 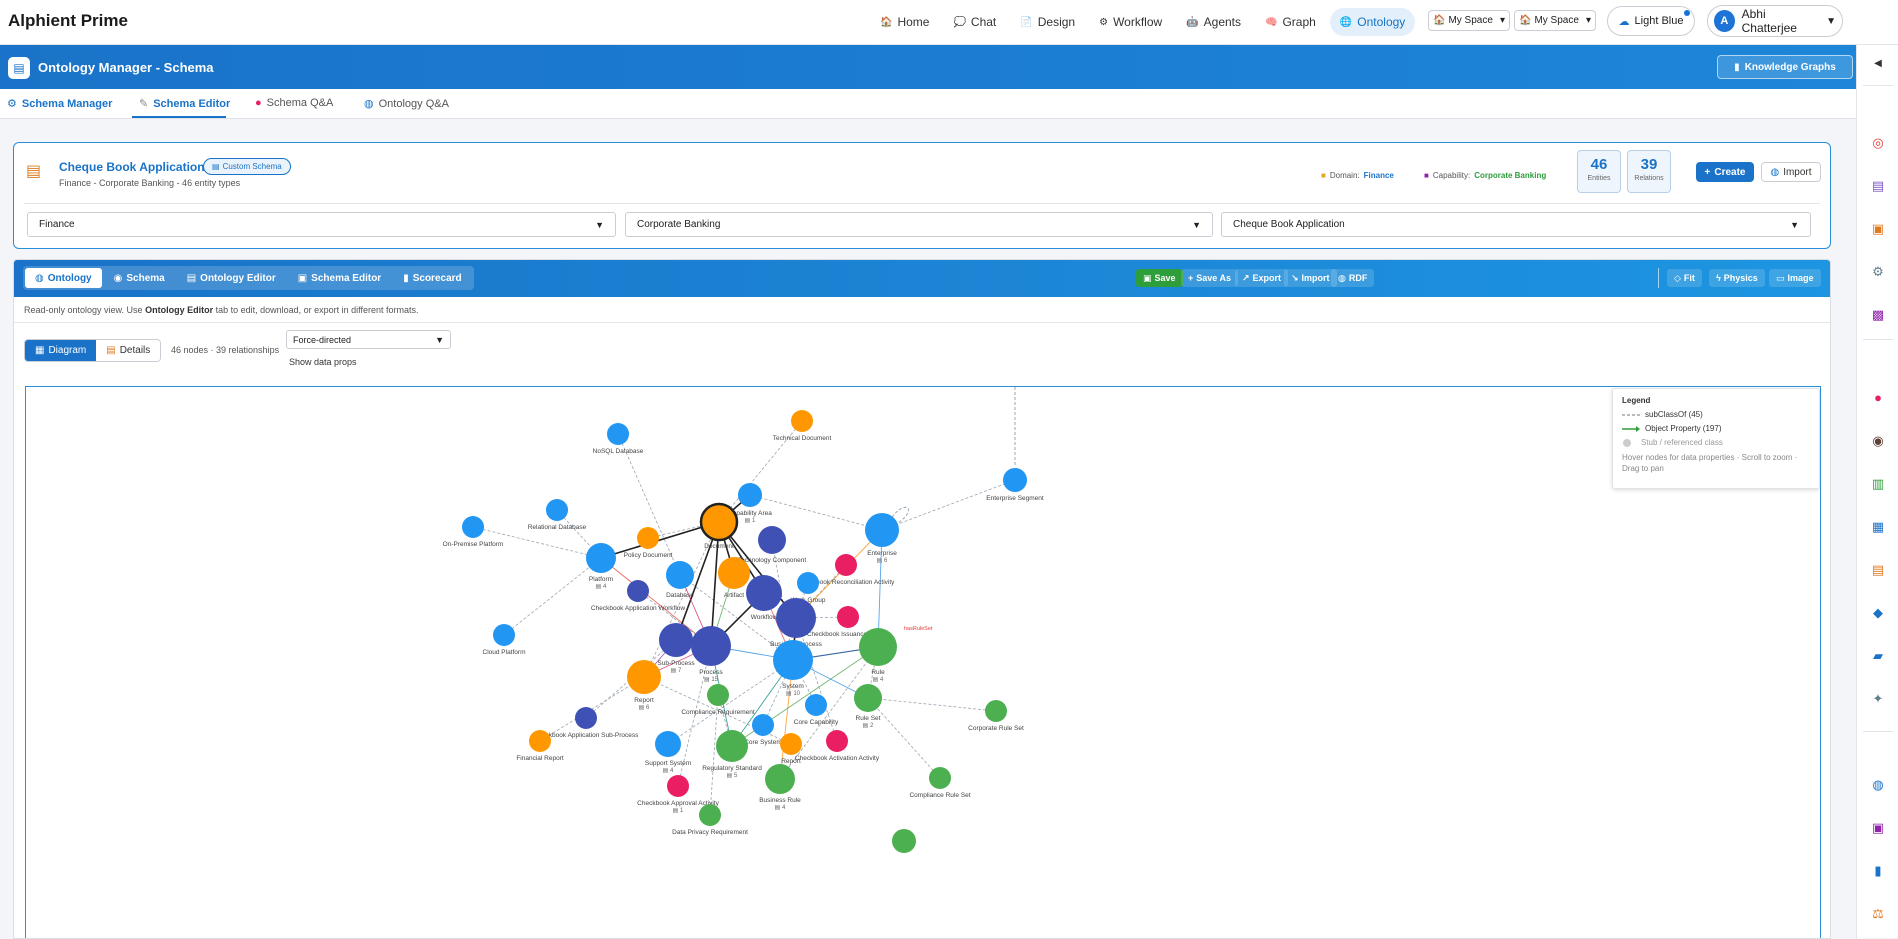 I want to click on chart-icon: ▮, so click(x=1878, y=871).